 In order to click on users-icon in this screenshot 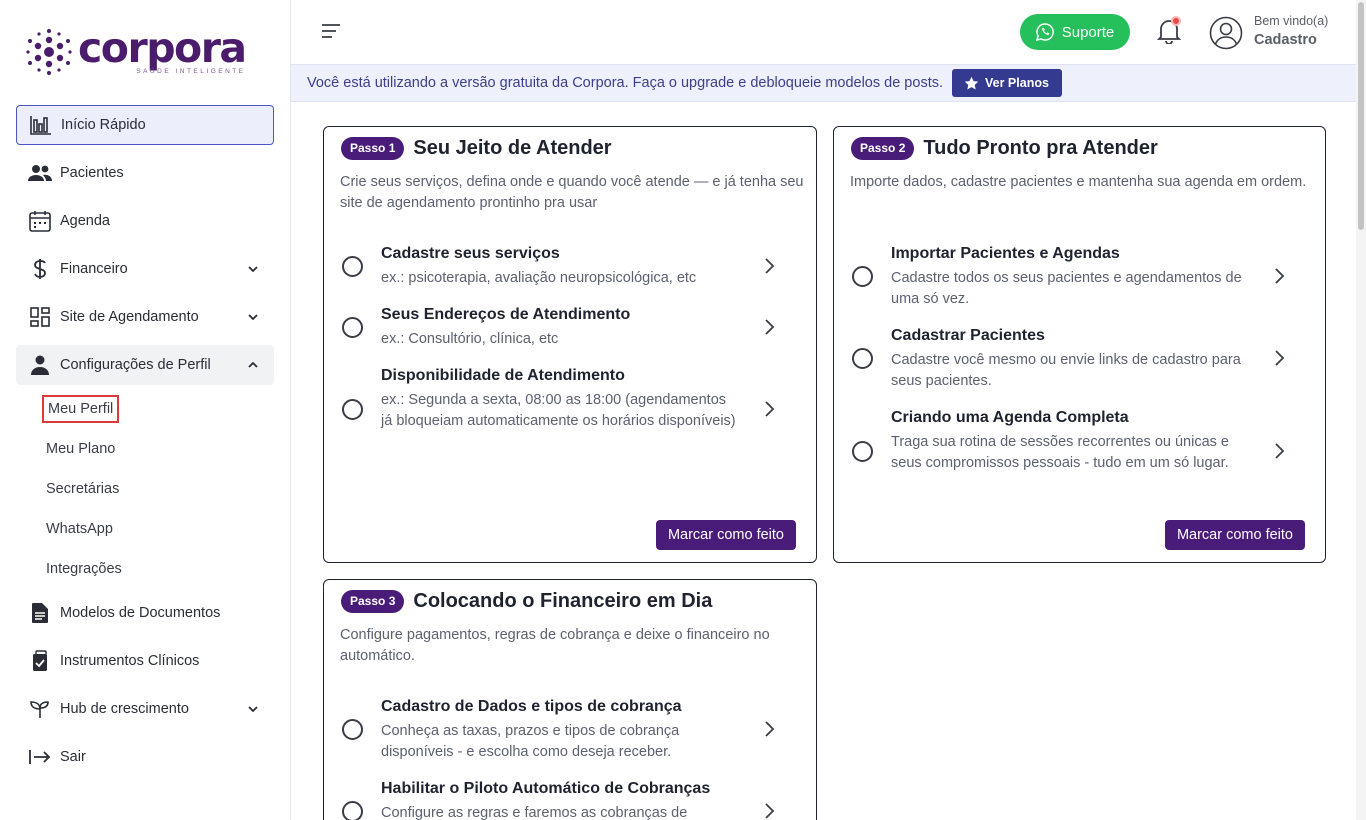, I will do `click(40, 173)`.